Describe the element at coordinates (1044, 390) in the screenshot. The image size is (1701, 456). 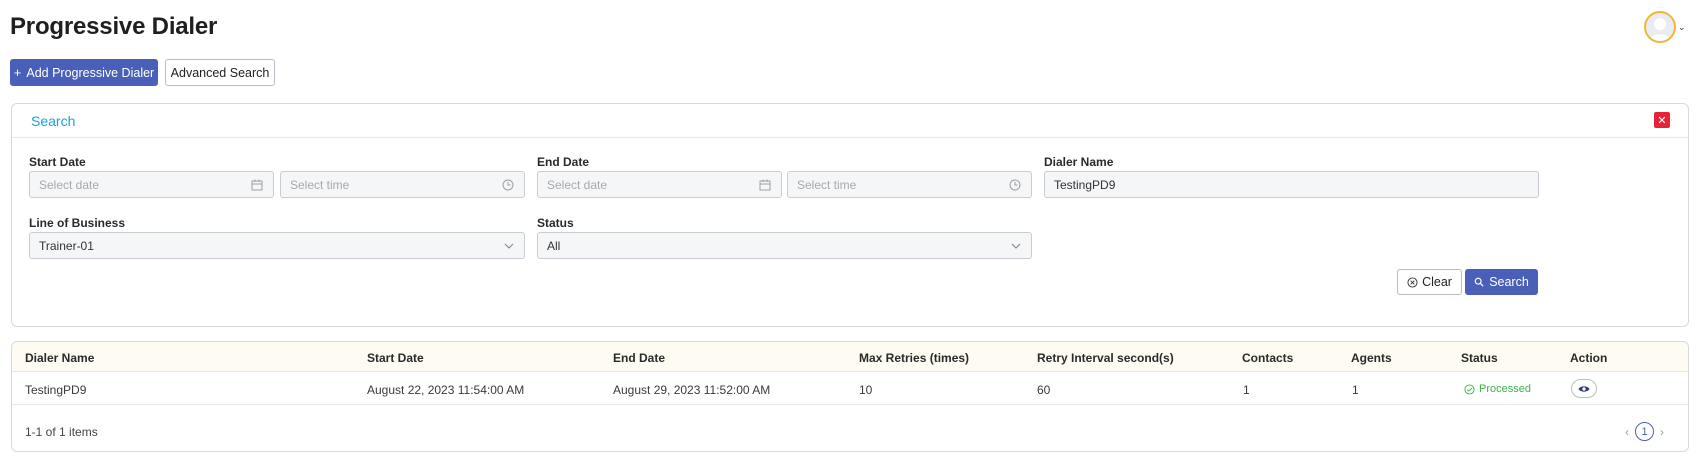
I see `cell-retry-interval: 60` at that location.